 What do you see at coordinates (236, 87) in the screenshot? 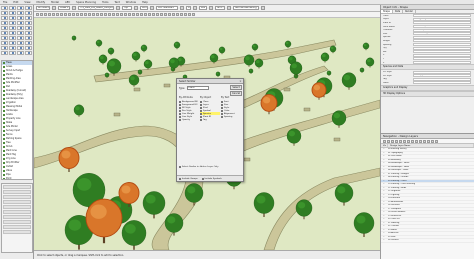
I see `select-button: Select` at bounding box center [236, 87].